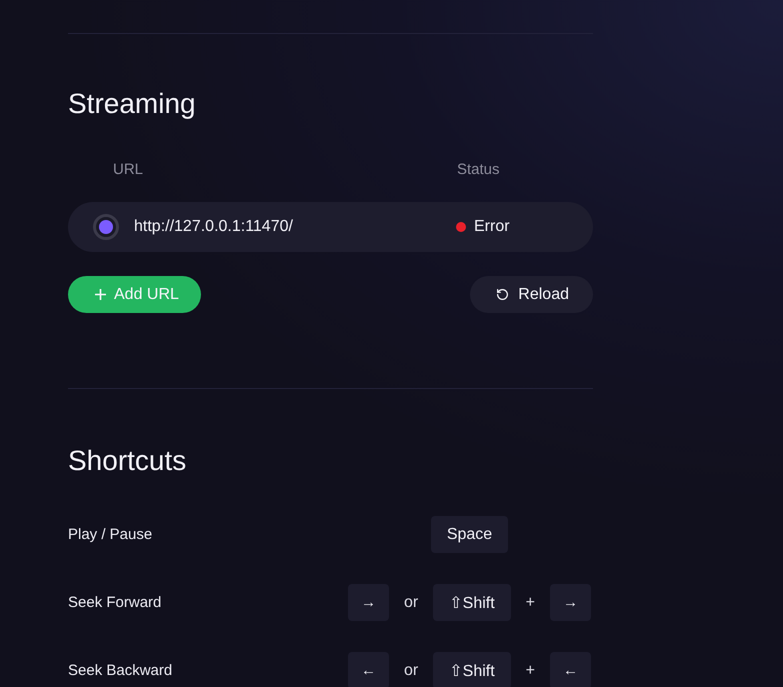 The image size is (783, 687). I want to click on status-text: Error, so click(492, 227).